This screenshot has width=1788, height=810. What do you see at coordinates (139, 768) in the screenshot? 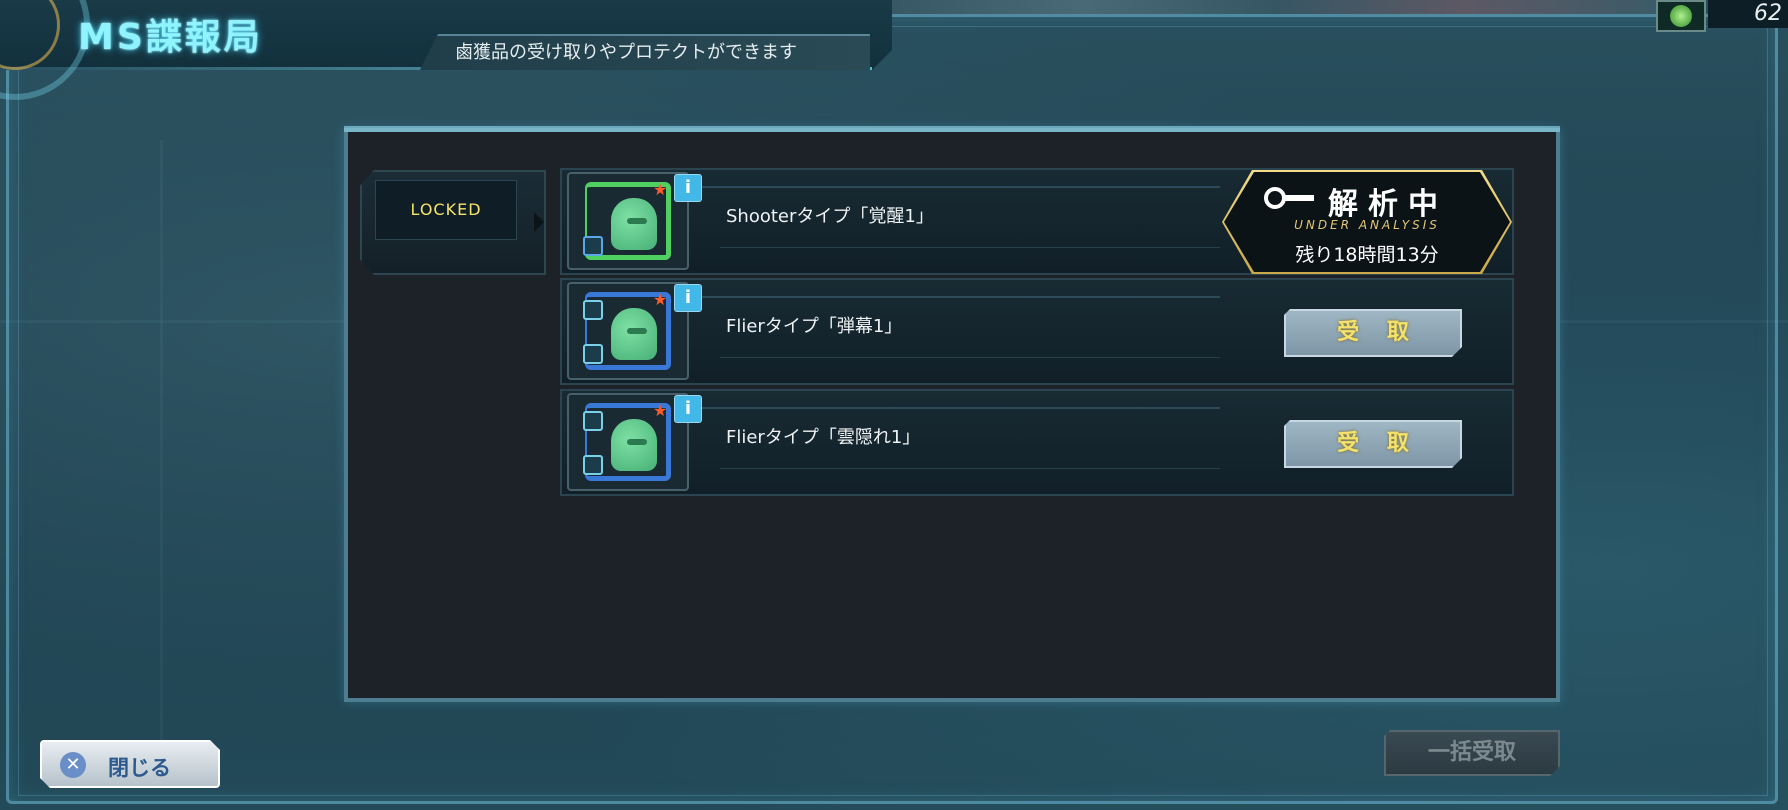
I see `close-label: 閉じる` at bounding box center [139, 768].